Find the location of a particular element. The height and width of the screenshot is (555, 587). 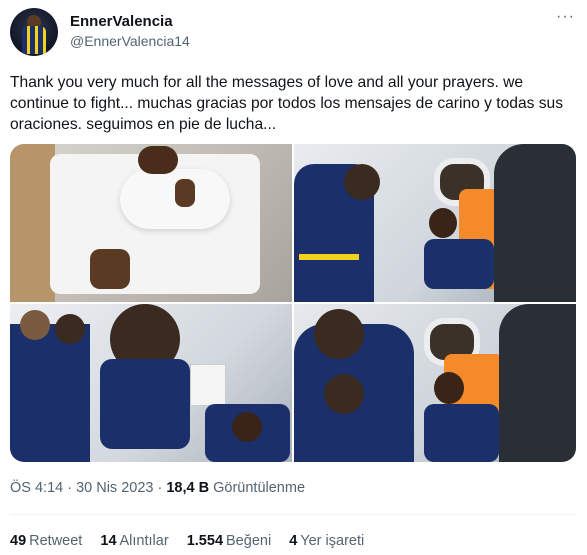

photo-head-b is located at coordinates (70, 329).